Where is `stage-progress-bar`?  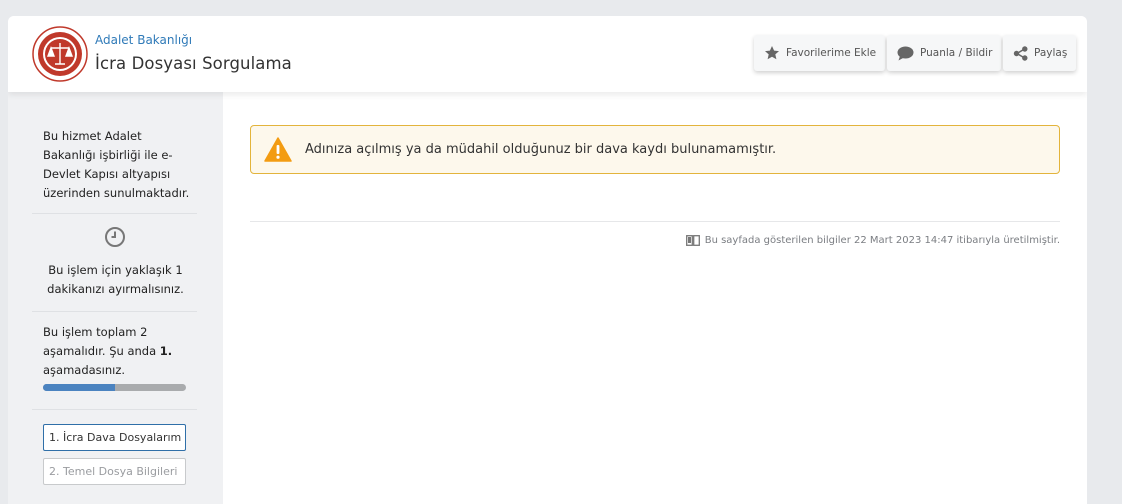
stage-progress-bar is located at coordinates (114, 387).